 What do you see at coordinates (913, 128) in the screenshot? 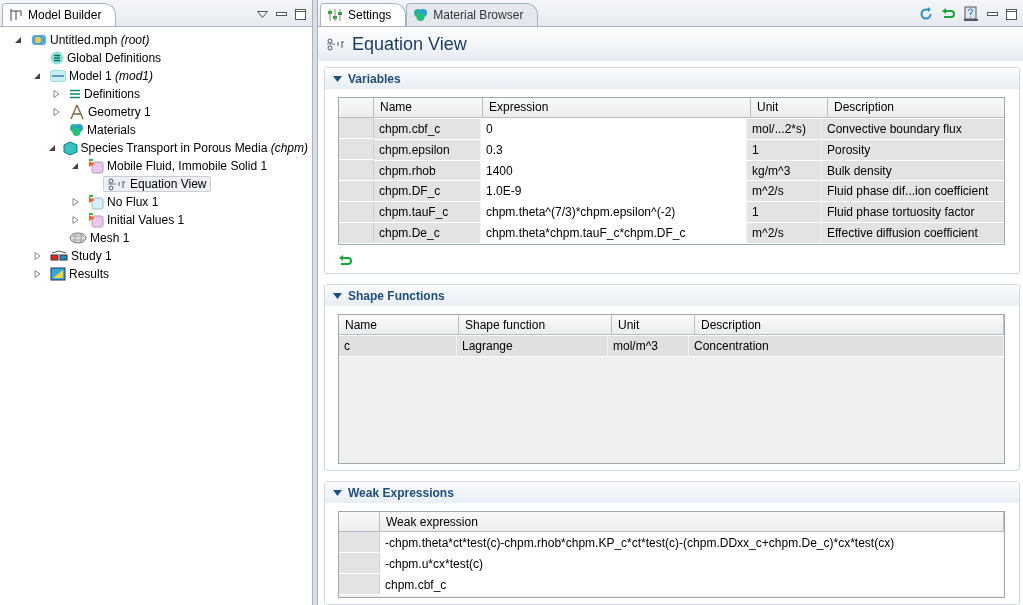
I see `table-cell: Convective boundary flux` at bounding box center [913, 128].